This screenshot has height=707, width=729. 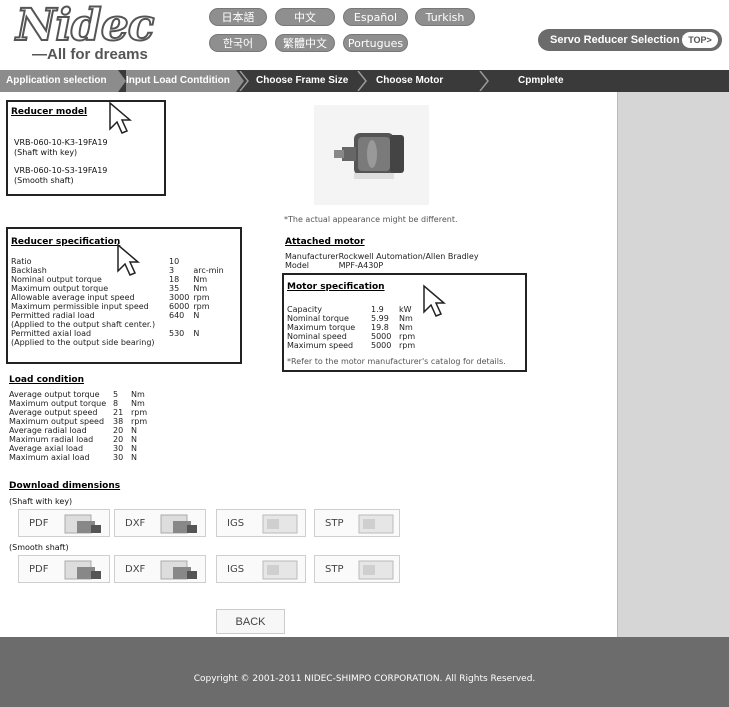 I want to click on reducer-model-item: VRB-060-10-K3-19FA19 (Shaft with key), so click(x=61, y=148).